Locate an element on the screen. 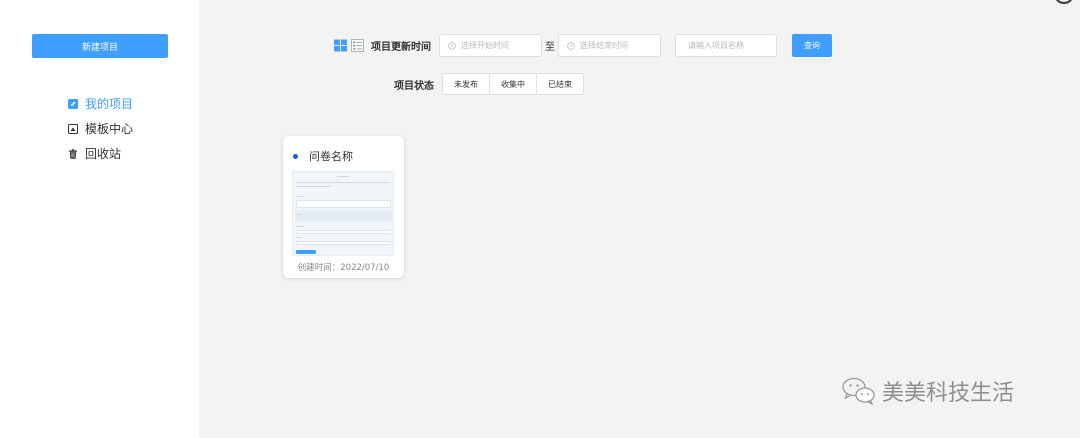 The width and height of the screenshot is (1080, 438). template-icon is located at coordinates (73, 128).